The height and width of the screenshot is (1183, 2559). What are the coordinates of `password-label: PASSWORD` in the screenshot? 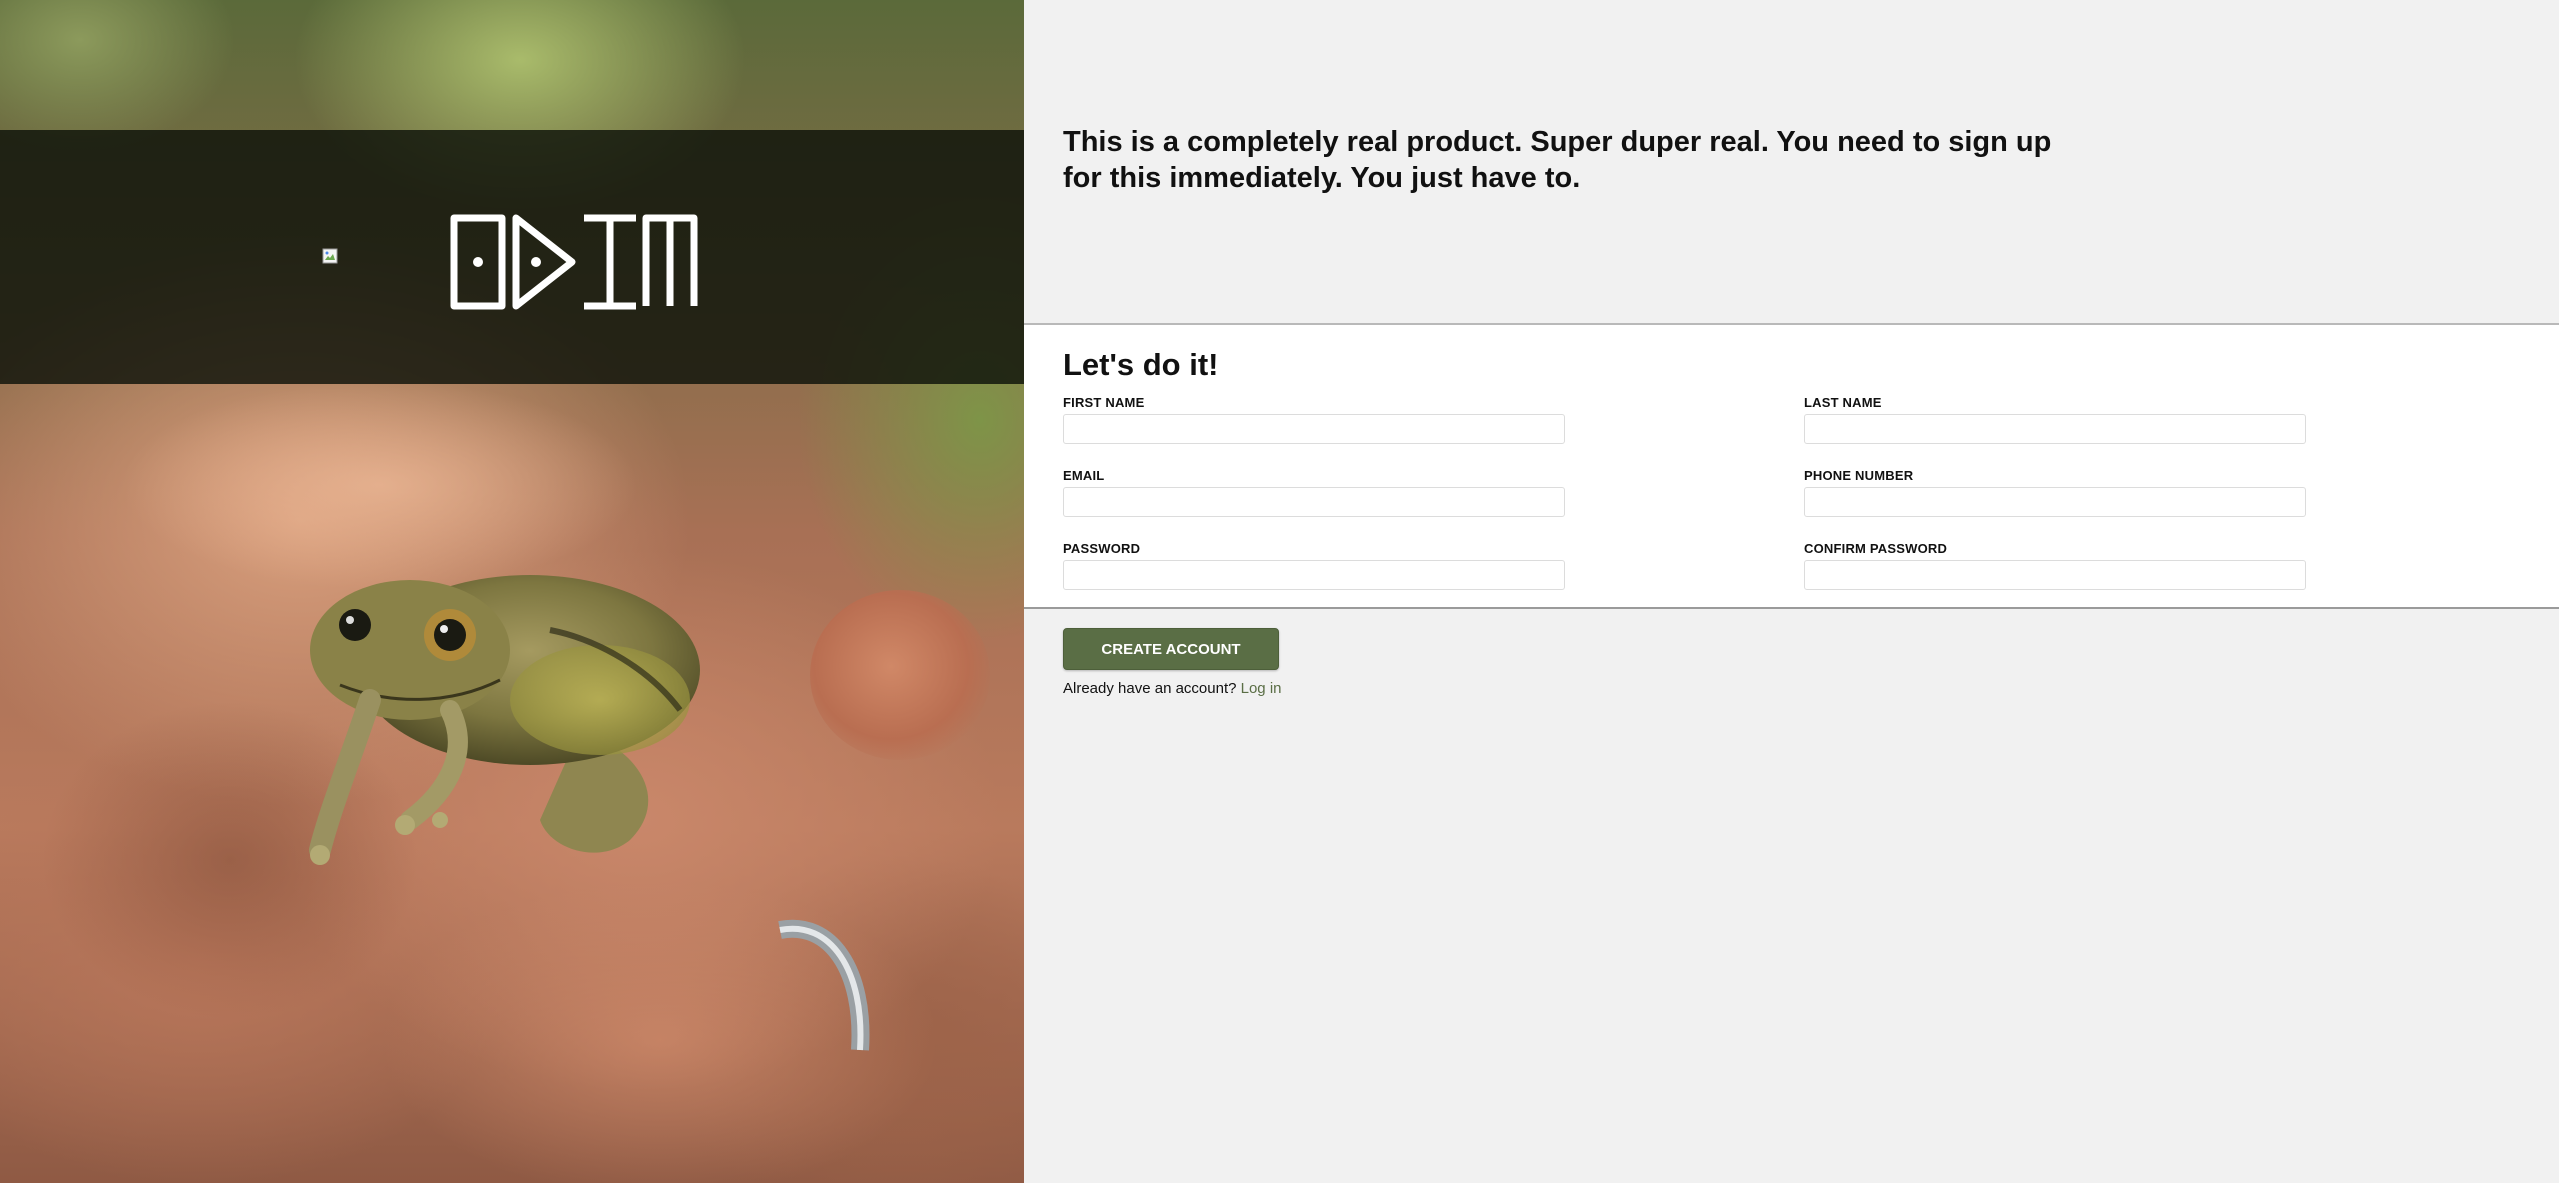 It's located at (1102, 548).